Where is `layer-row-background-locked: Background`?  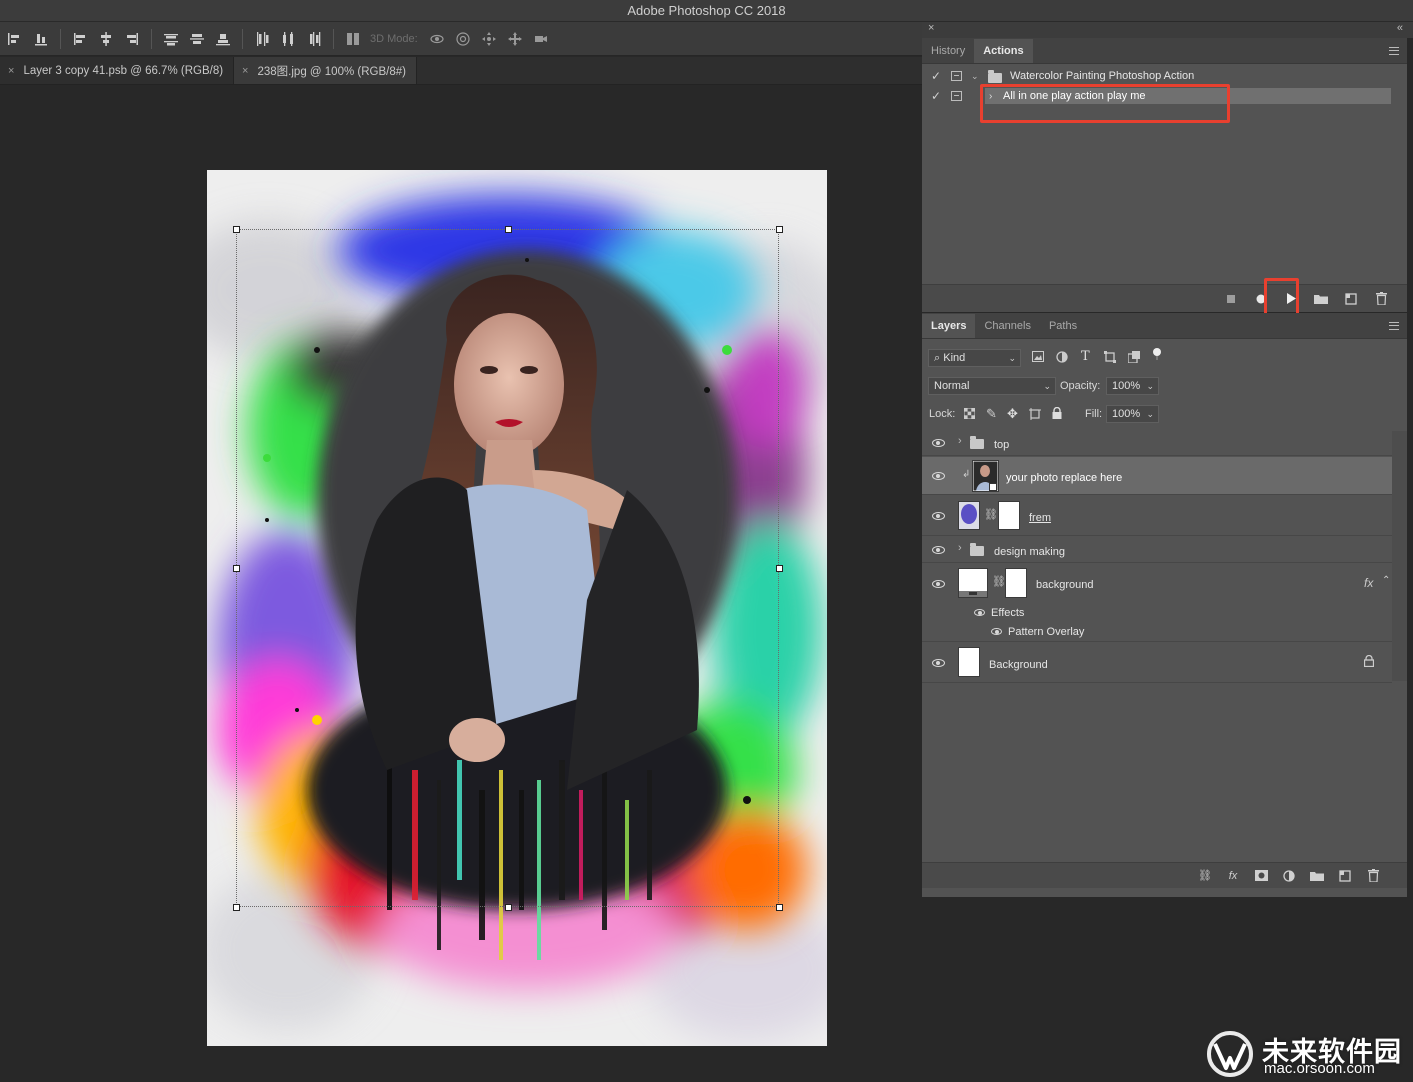 layer-row-background-locked: Background is located at coordinates (1157, 663).